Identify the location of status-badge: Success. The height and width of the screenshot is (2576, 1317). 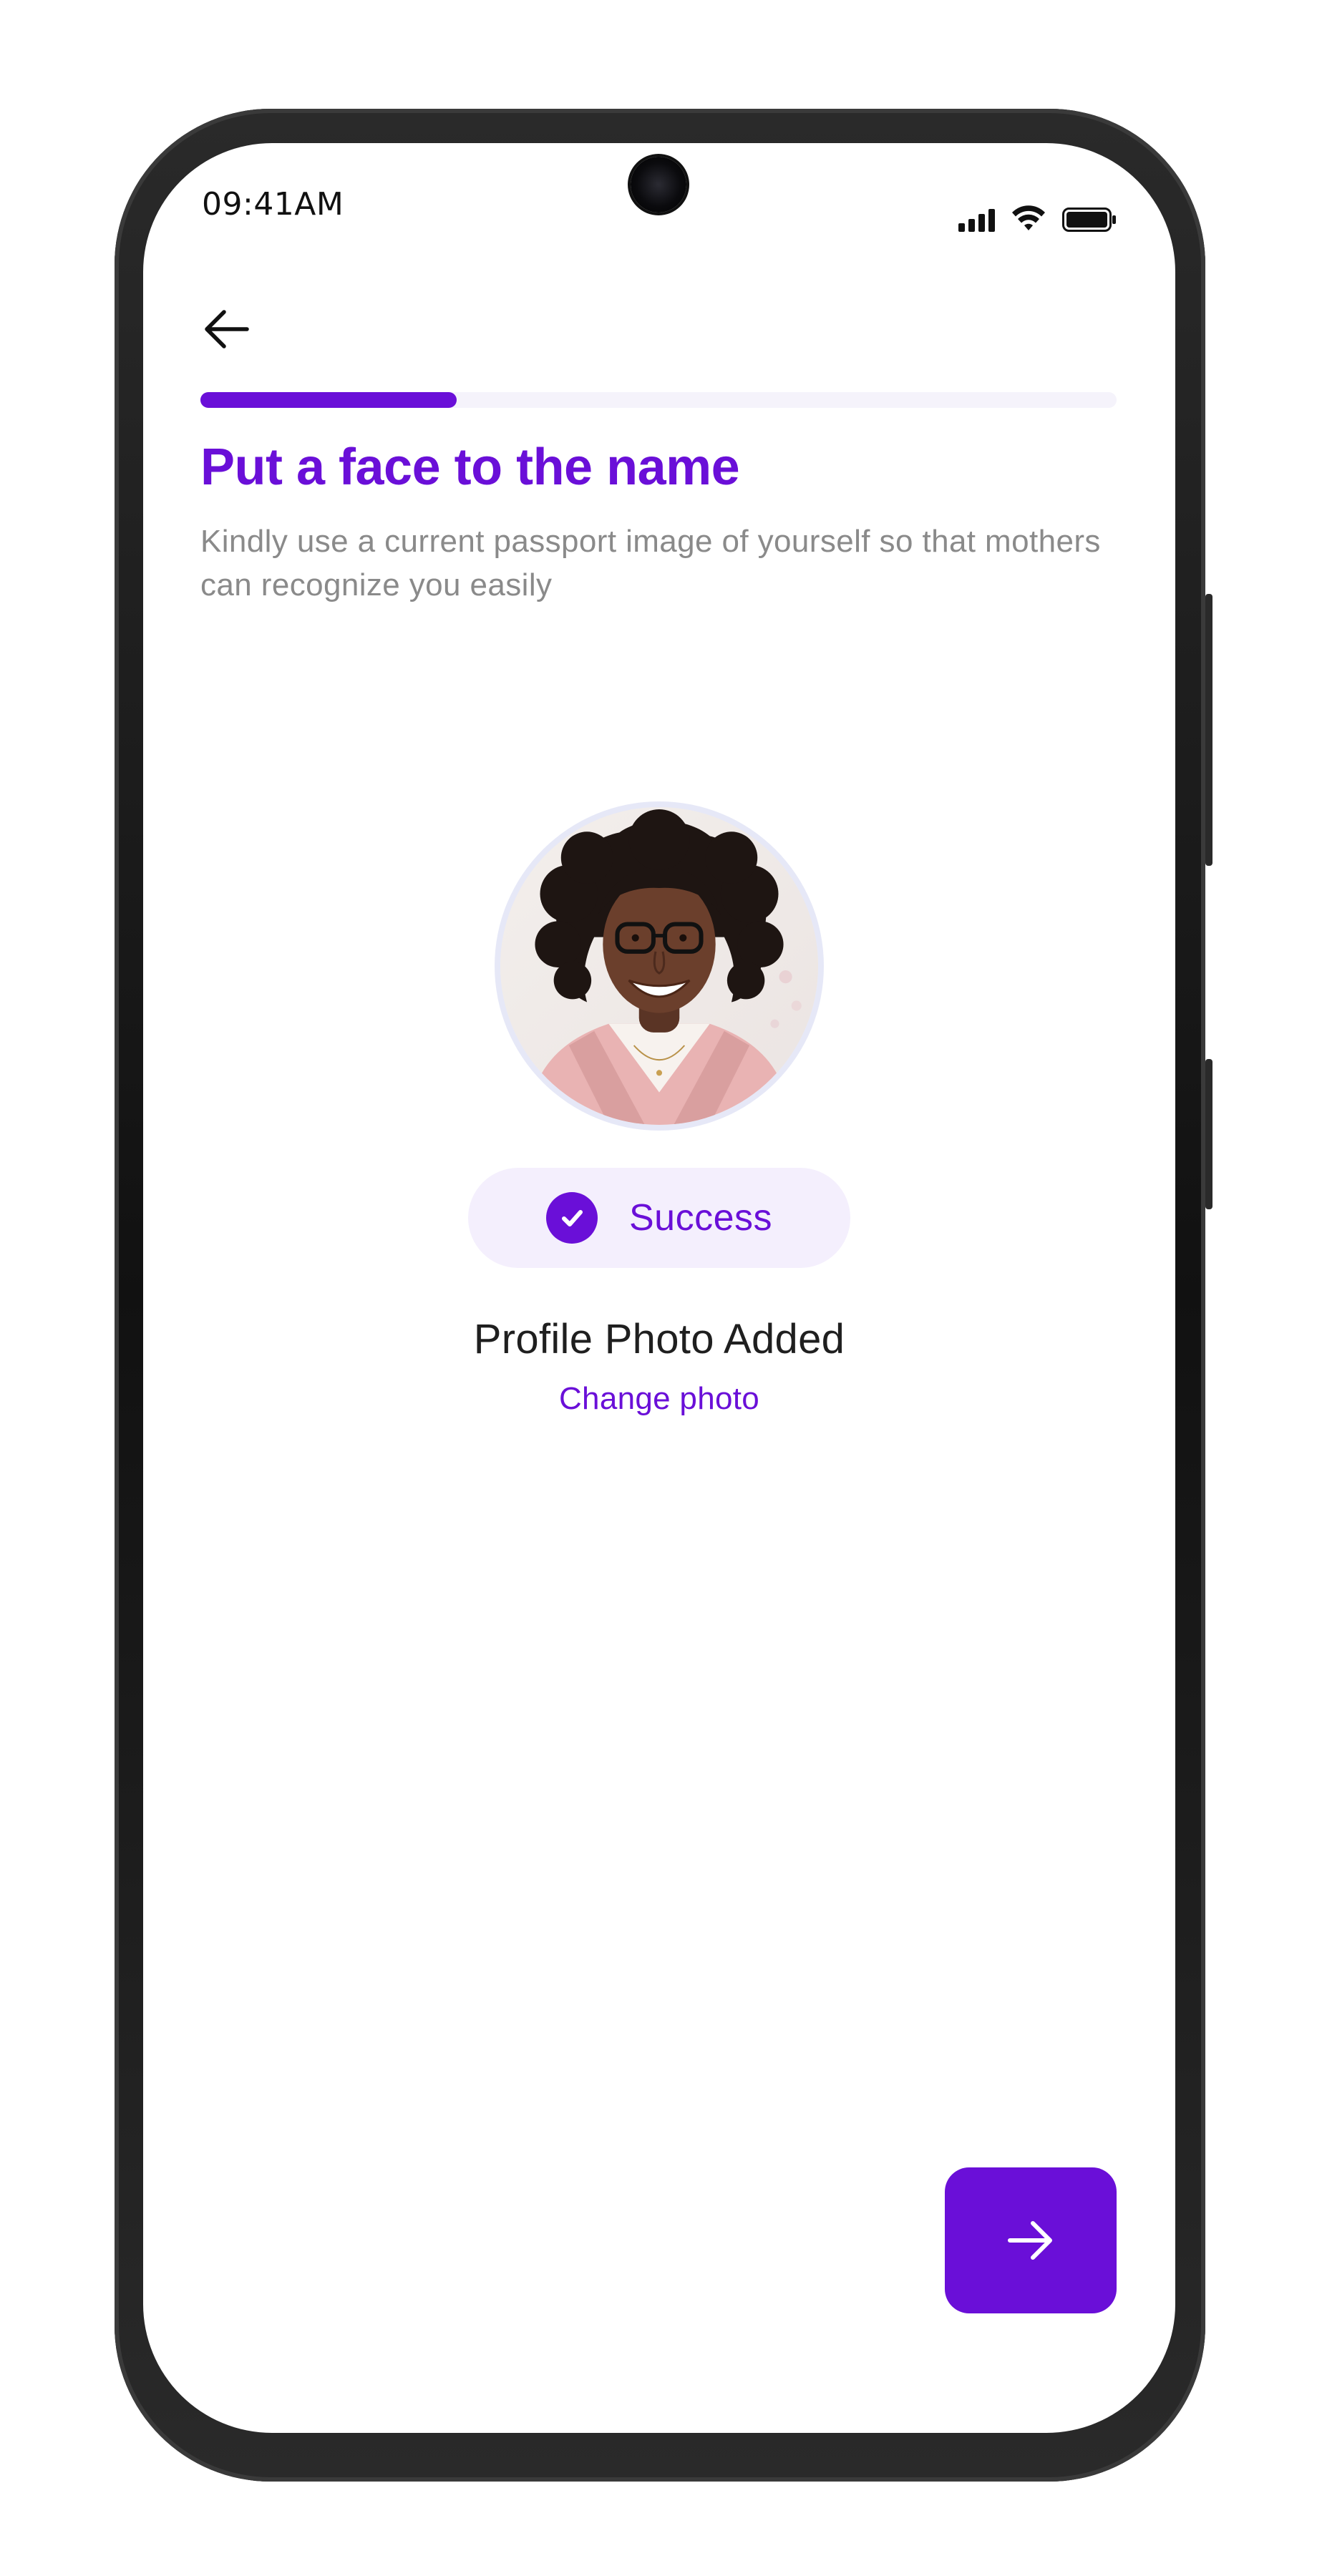
(659, 1218).